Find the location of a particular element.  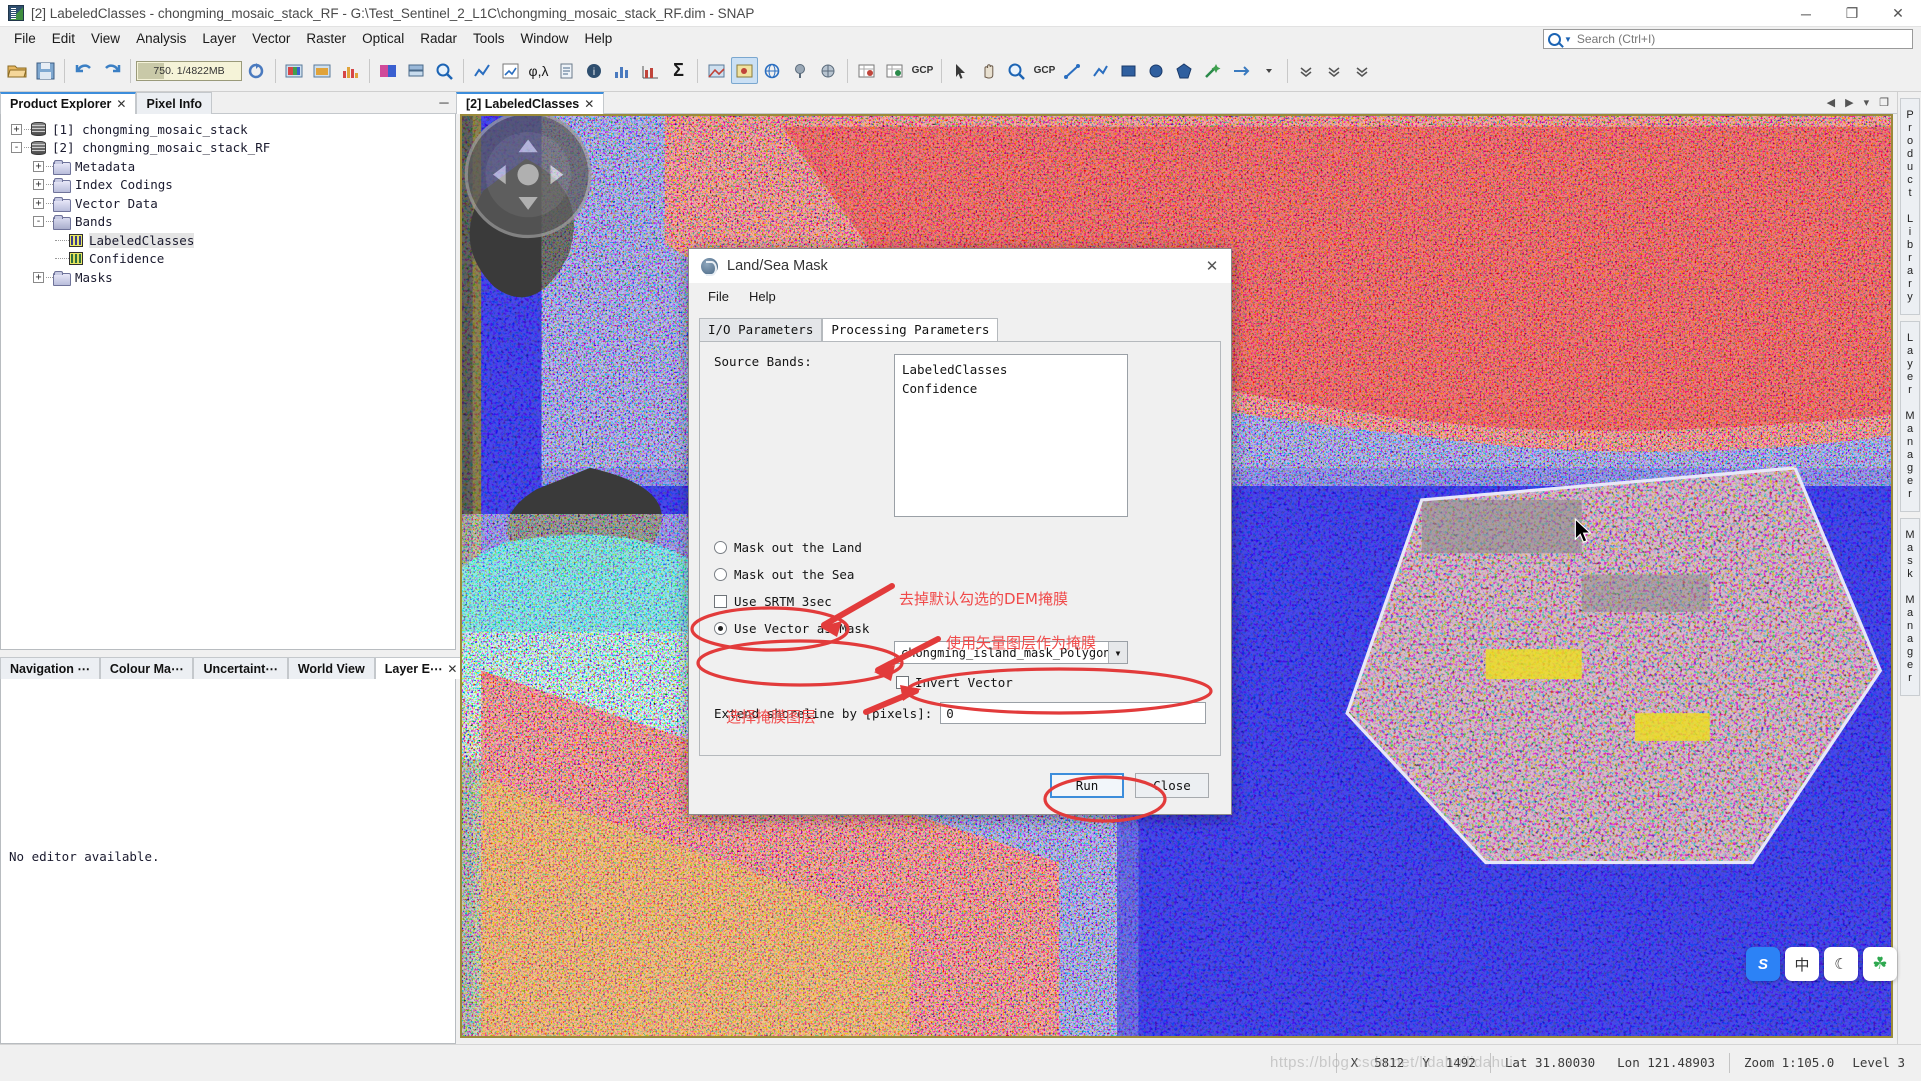

global-search-box: ▼ Search (Ctrl+I) is located at coordinates (1728, 39).